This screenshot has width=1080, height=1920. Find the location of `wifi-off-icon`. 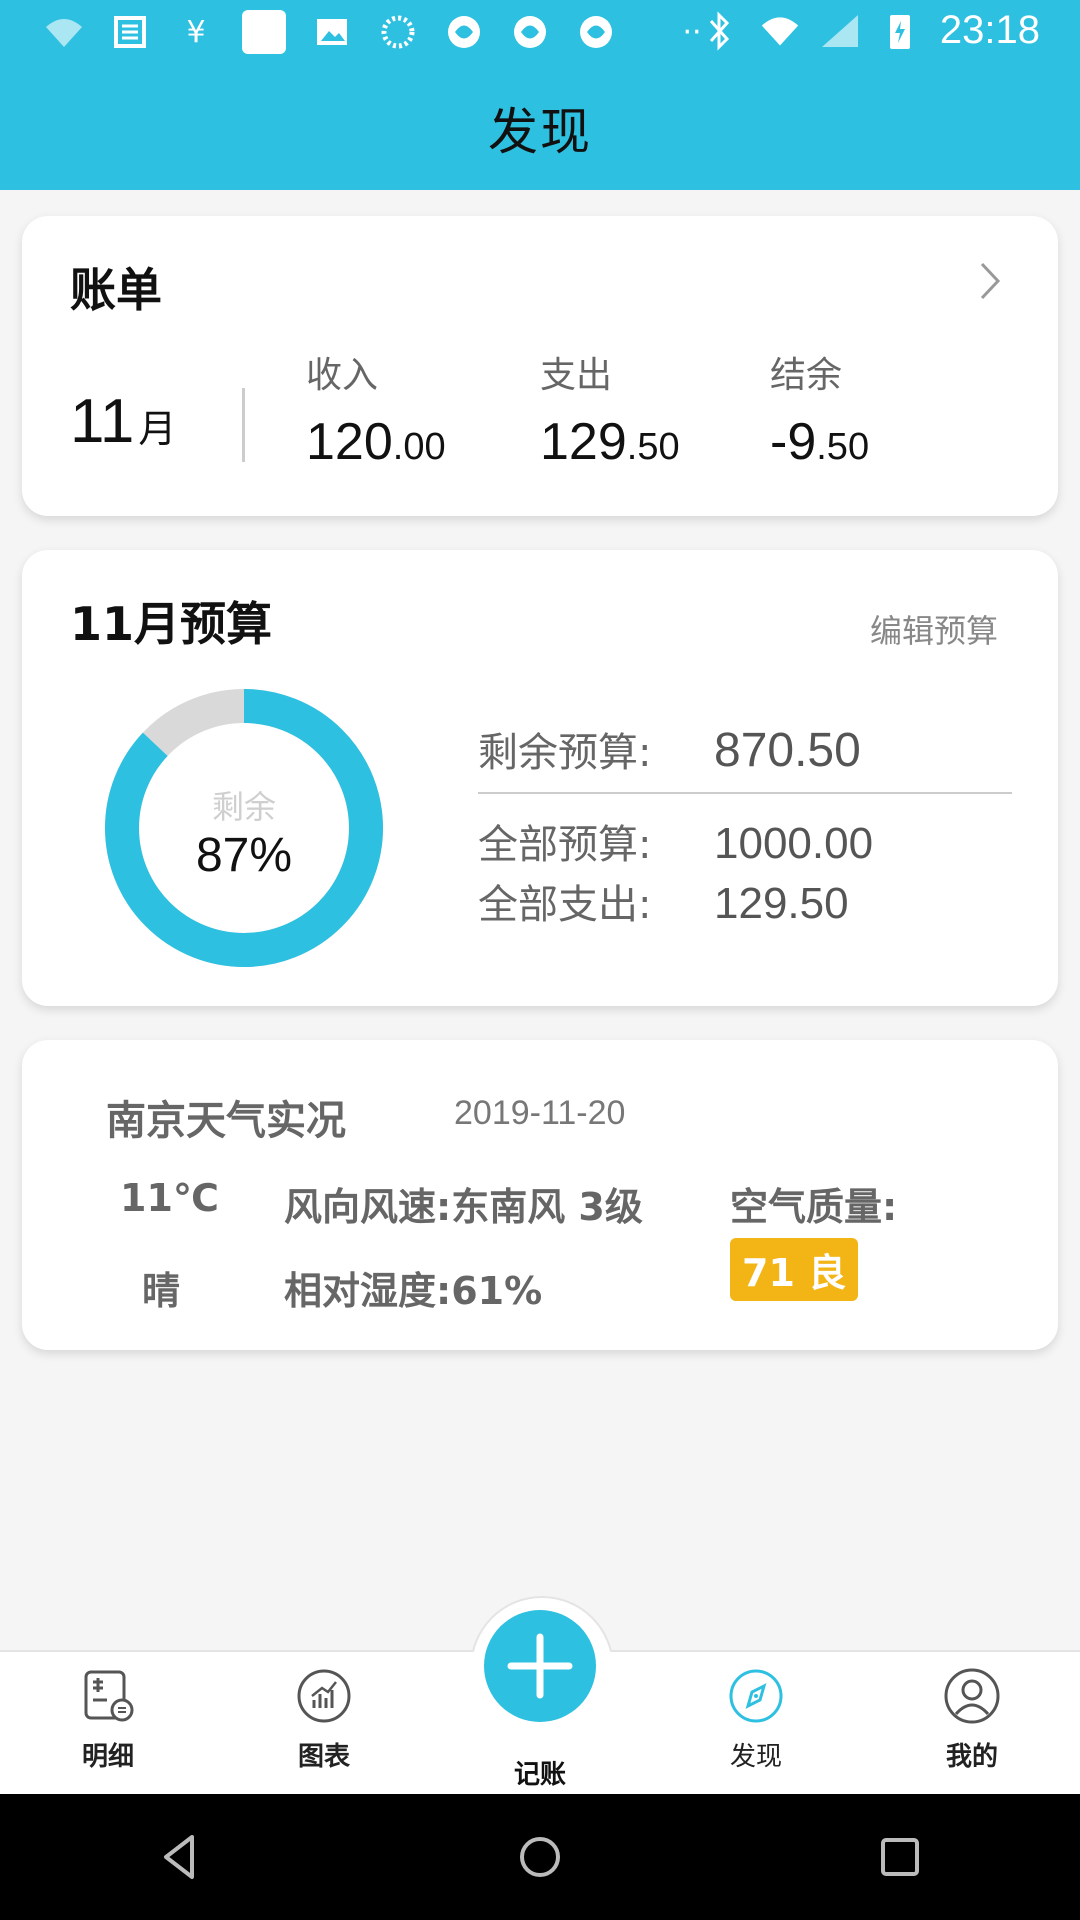

wifi-off-icon is located at coordinates (780, 31).